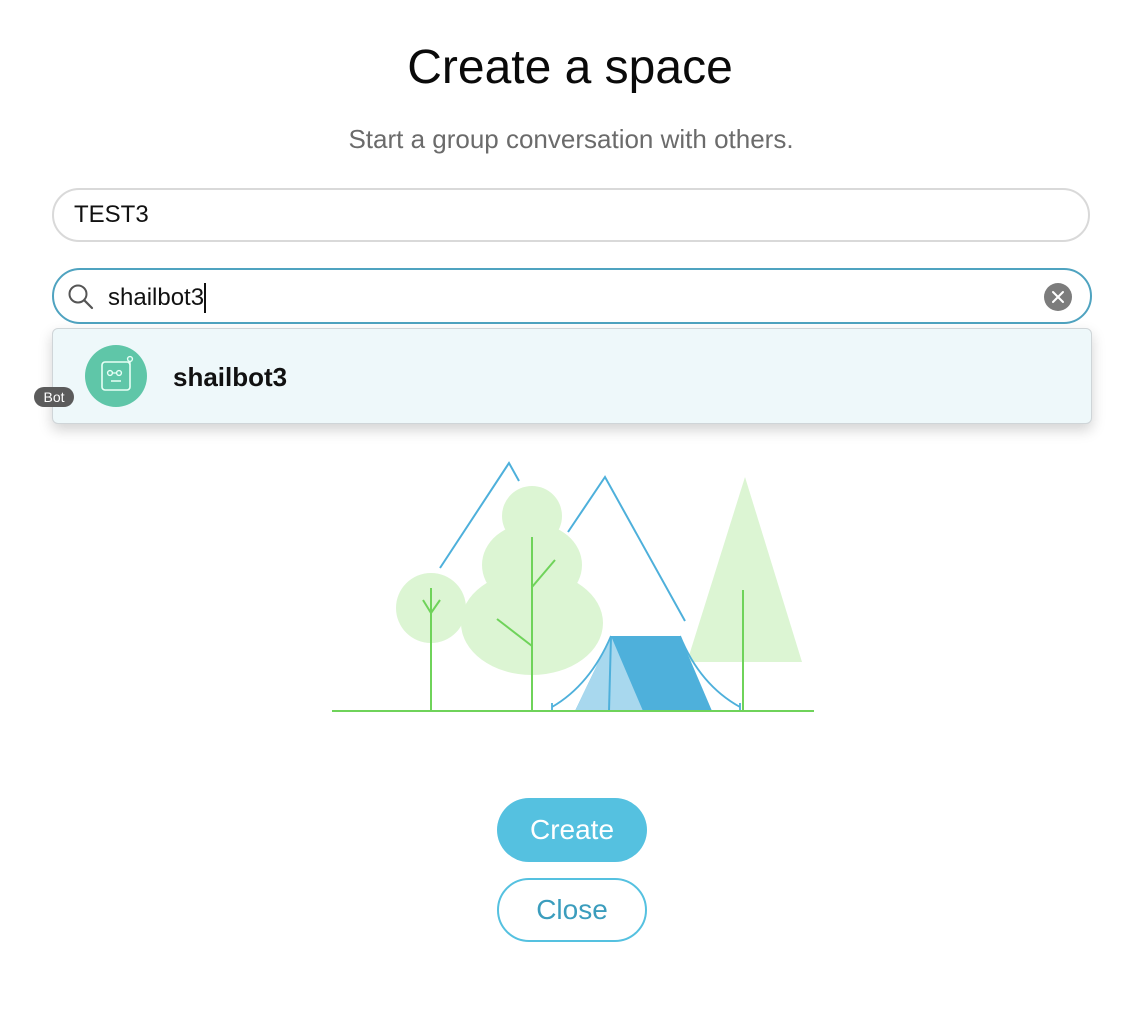 Image resolution: width=1130 pixels, height=1012 pixels. I want to click on search-results-dropdown: shailbot3, so click(572, 376).